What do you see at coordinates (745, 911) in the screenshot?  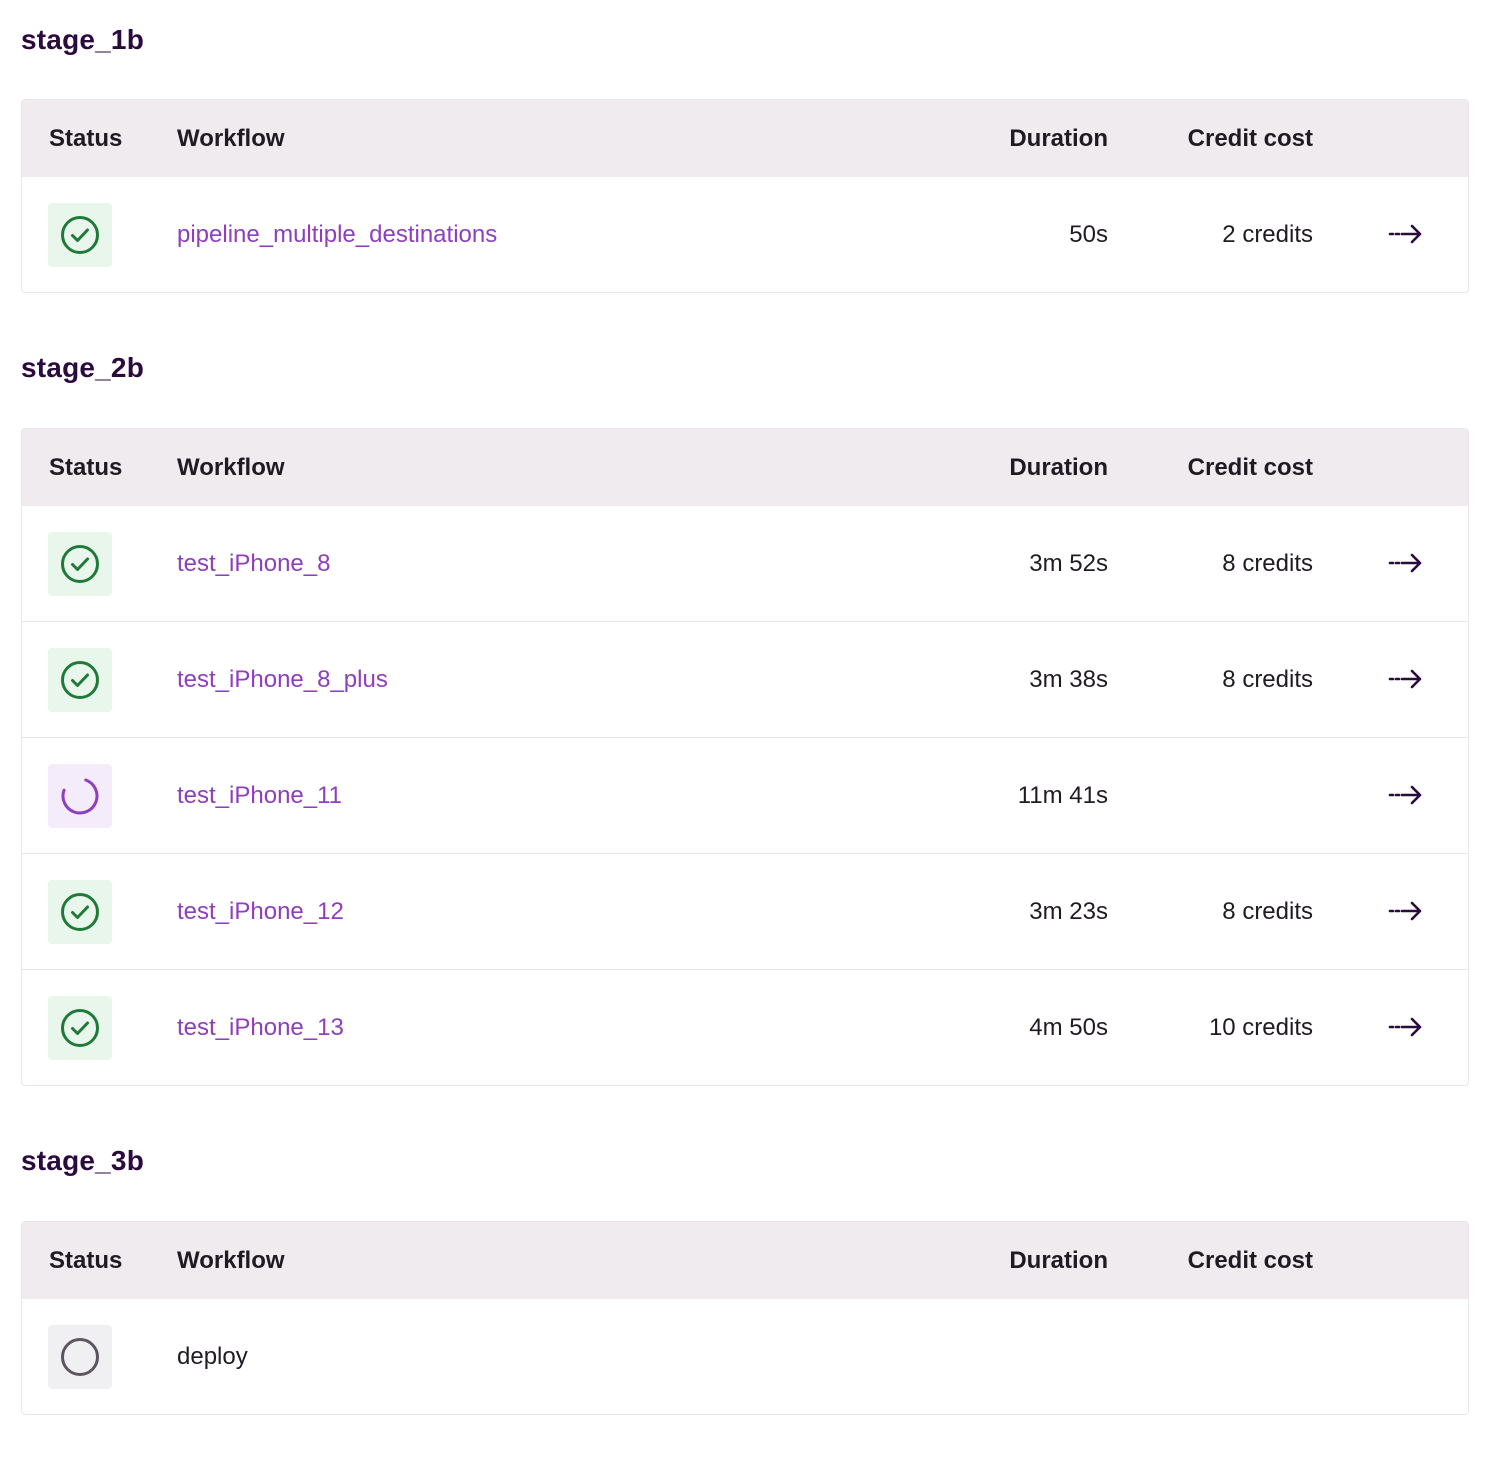 I see `table-row: test_iPhone_12 3m 23s 8 credits` at bounding box center [745, 911].